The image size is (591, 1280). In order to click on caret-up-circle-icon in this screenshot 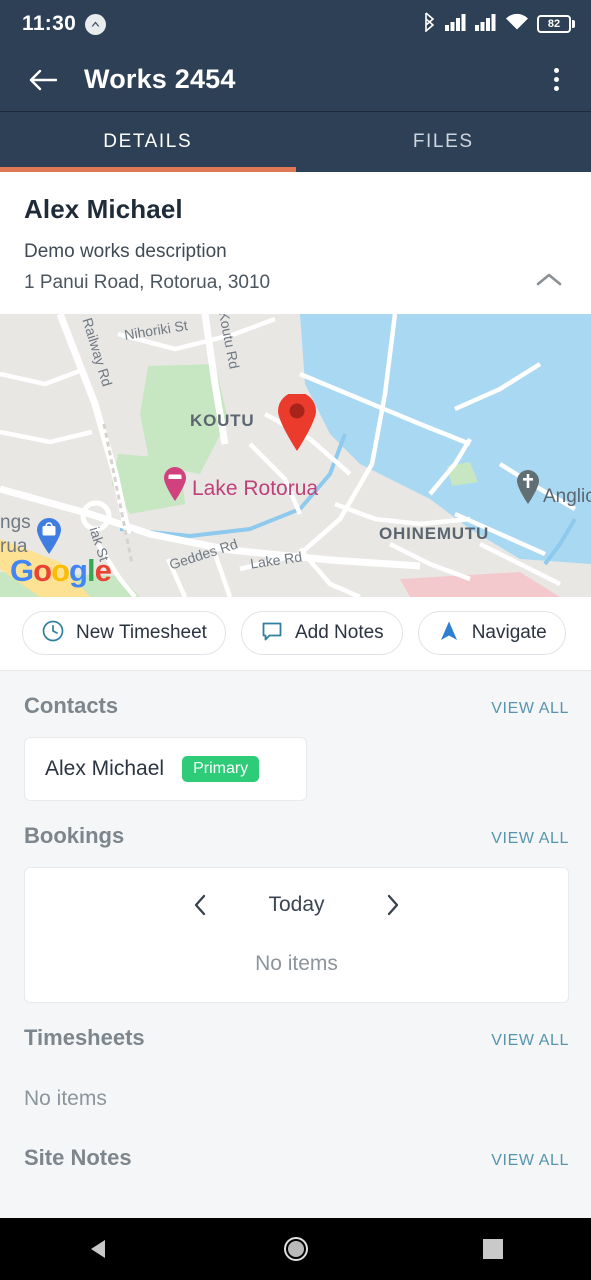, I will do `click(96, 24)`.